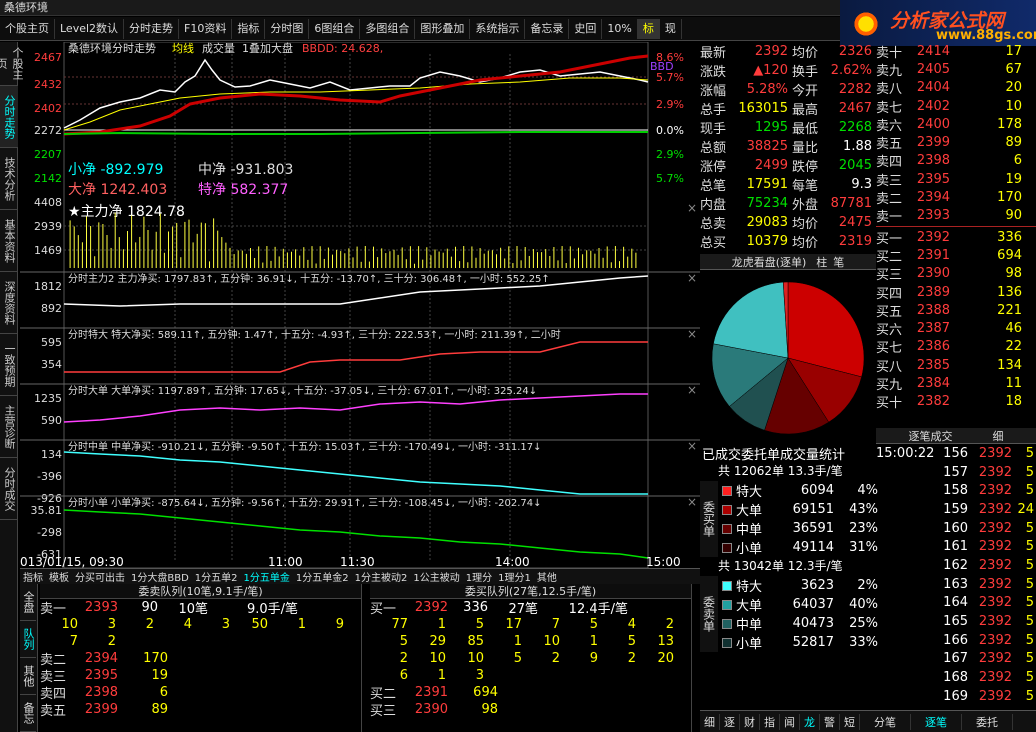 This screenshot has height=732, width=1036. Describe the element at coordinates (1013, 69) in the screenshot. I see `level-volume: 67` at that location.